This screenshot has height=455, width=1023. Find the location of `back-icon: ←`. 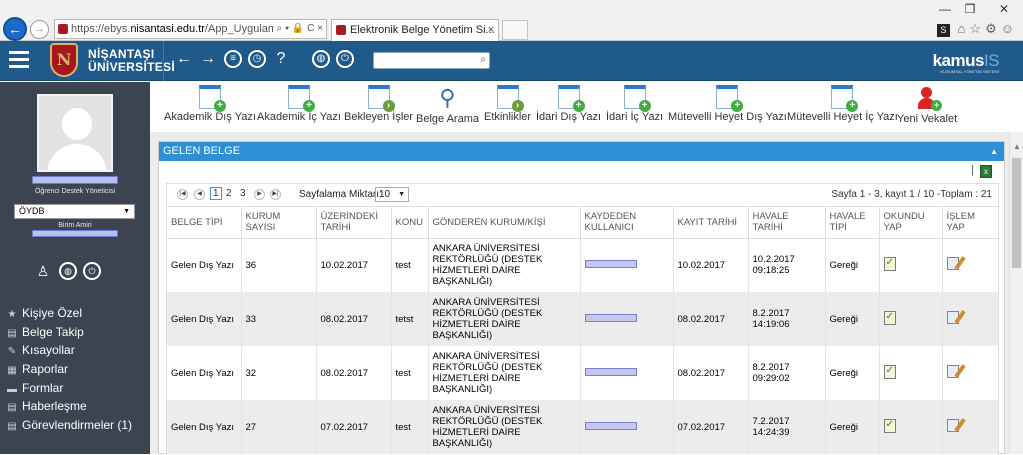

back-icon: ← is located at coordinates (184, 59).